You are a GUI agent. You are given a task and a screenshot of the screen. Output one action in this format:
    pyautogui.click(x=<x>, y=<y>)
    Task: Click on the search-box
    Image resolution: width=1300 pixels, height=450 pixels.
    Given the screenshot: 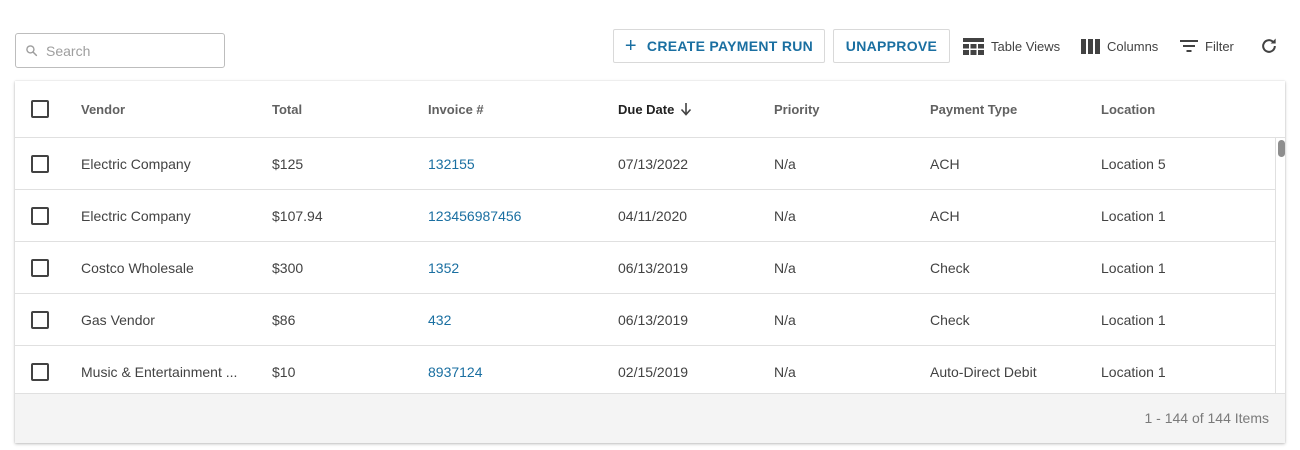 What is the action you would take?
    pyautogui.click(x=120, y=50)
    